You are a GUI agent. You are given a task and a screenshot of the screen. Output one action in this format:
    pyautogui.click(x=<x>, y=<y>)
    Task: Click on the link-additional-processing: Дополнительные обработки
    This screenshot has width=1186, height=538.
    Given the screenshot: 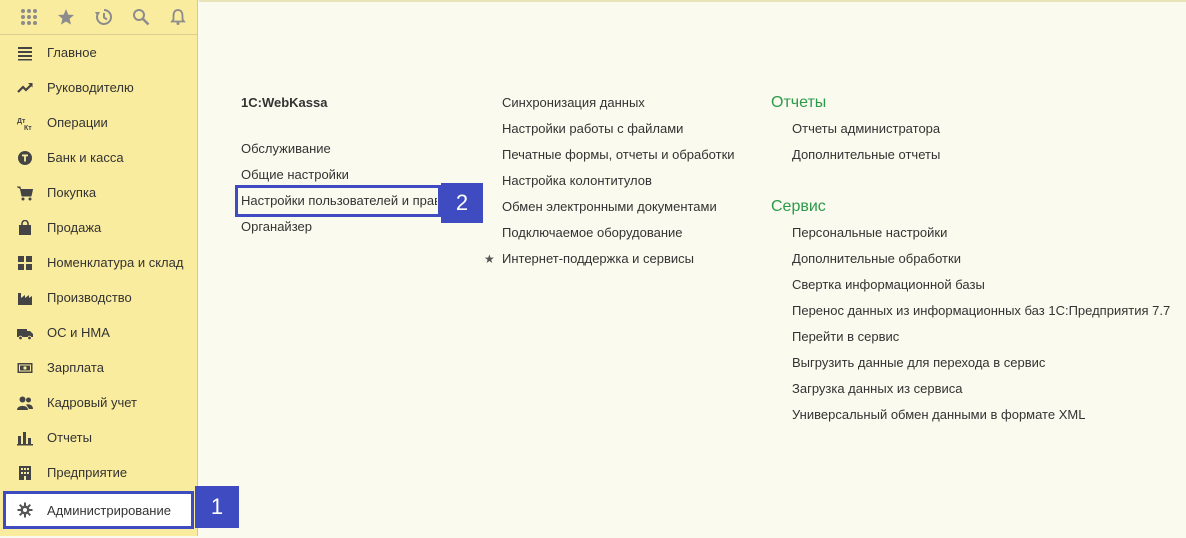 What is the action you would take?
    pyautogui.click(x=981, y=259)
    